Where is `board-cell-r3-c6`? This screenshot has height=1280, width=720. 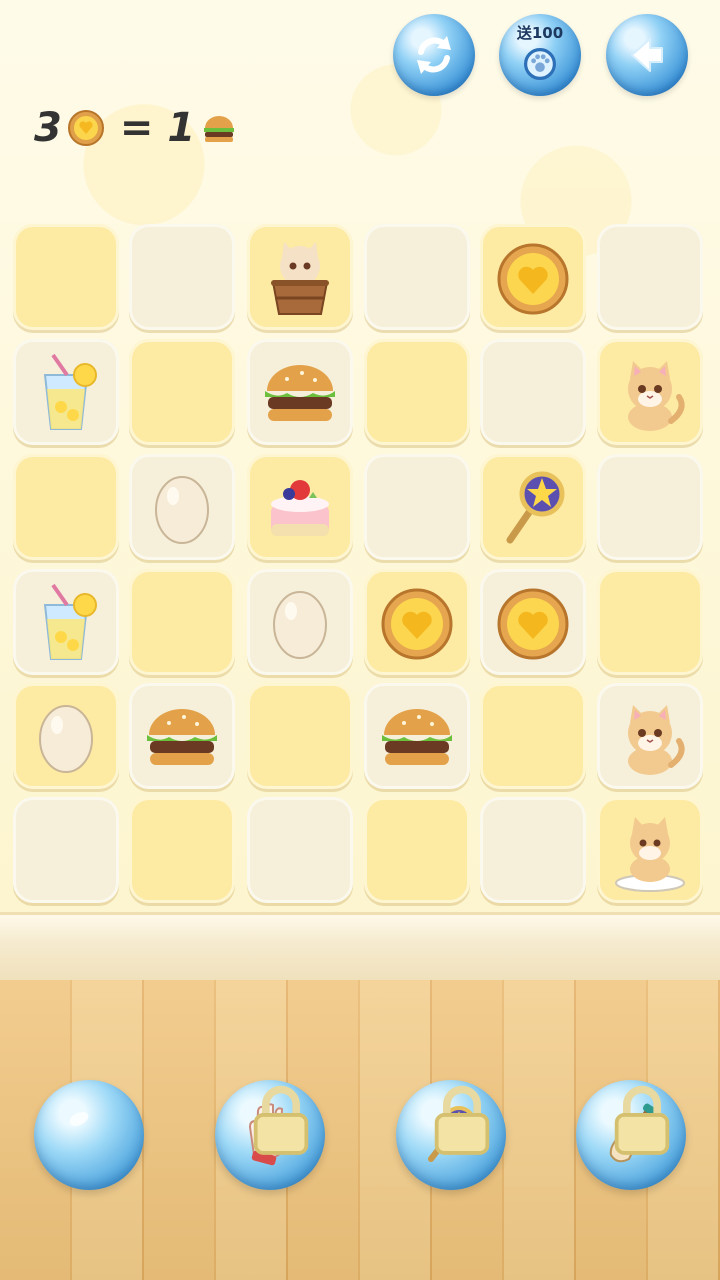
board-cell-r3-c6 is located at coordinates (650, 507).